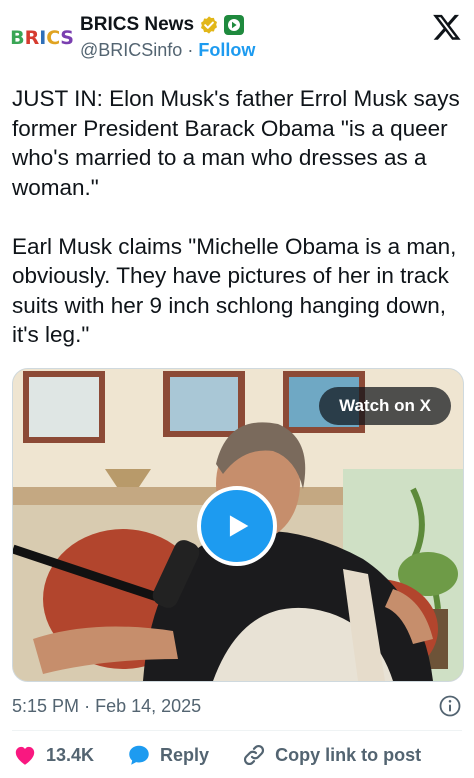  I want to click on play-icon, so click(239, 526).